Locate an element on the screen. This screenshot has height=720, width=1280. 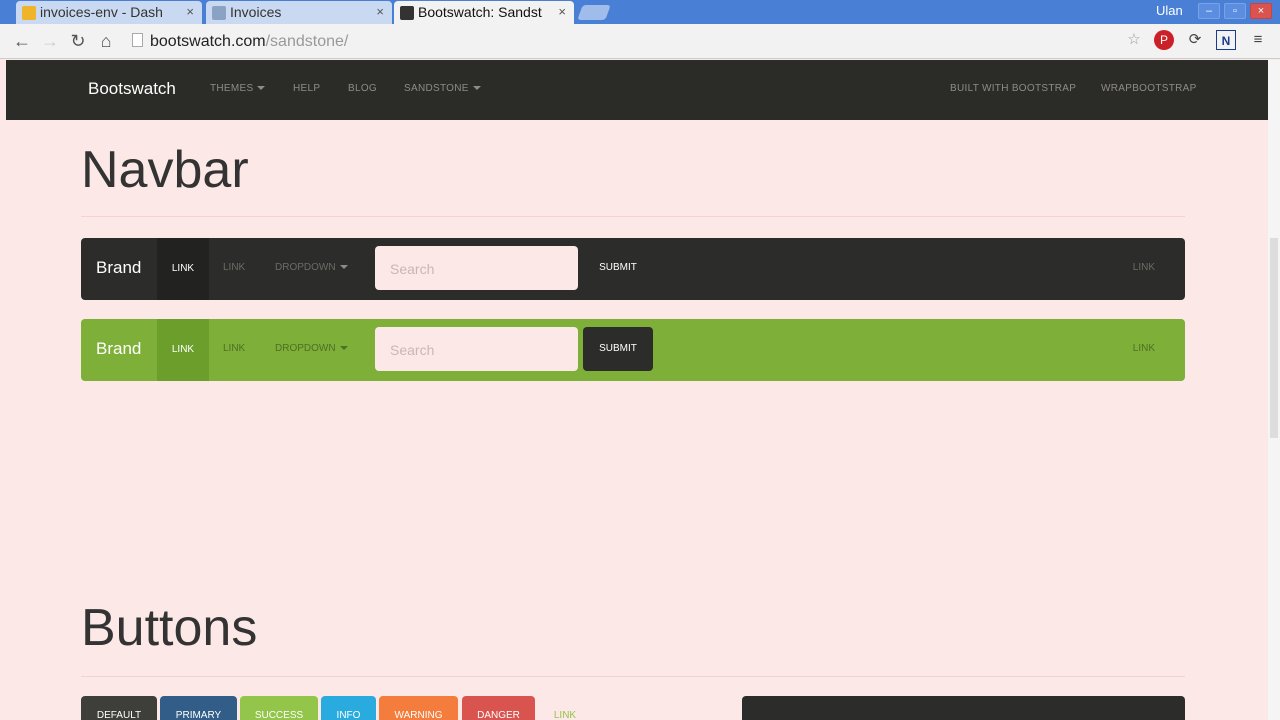
forward-icon: → is located at coordinates (50, 41).